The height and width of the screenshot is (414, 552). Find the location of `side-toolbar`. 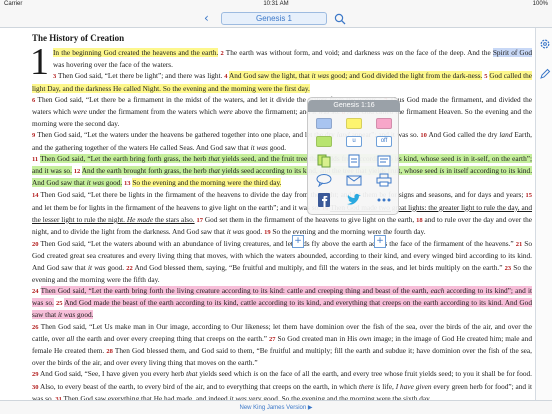

side-toolbar is located at coordinates (543, 214).